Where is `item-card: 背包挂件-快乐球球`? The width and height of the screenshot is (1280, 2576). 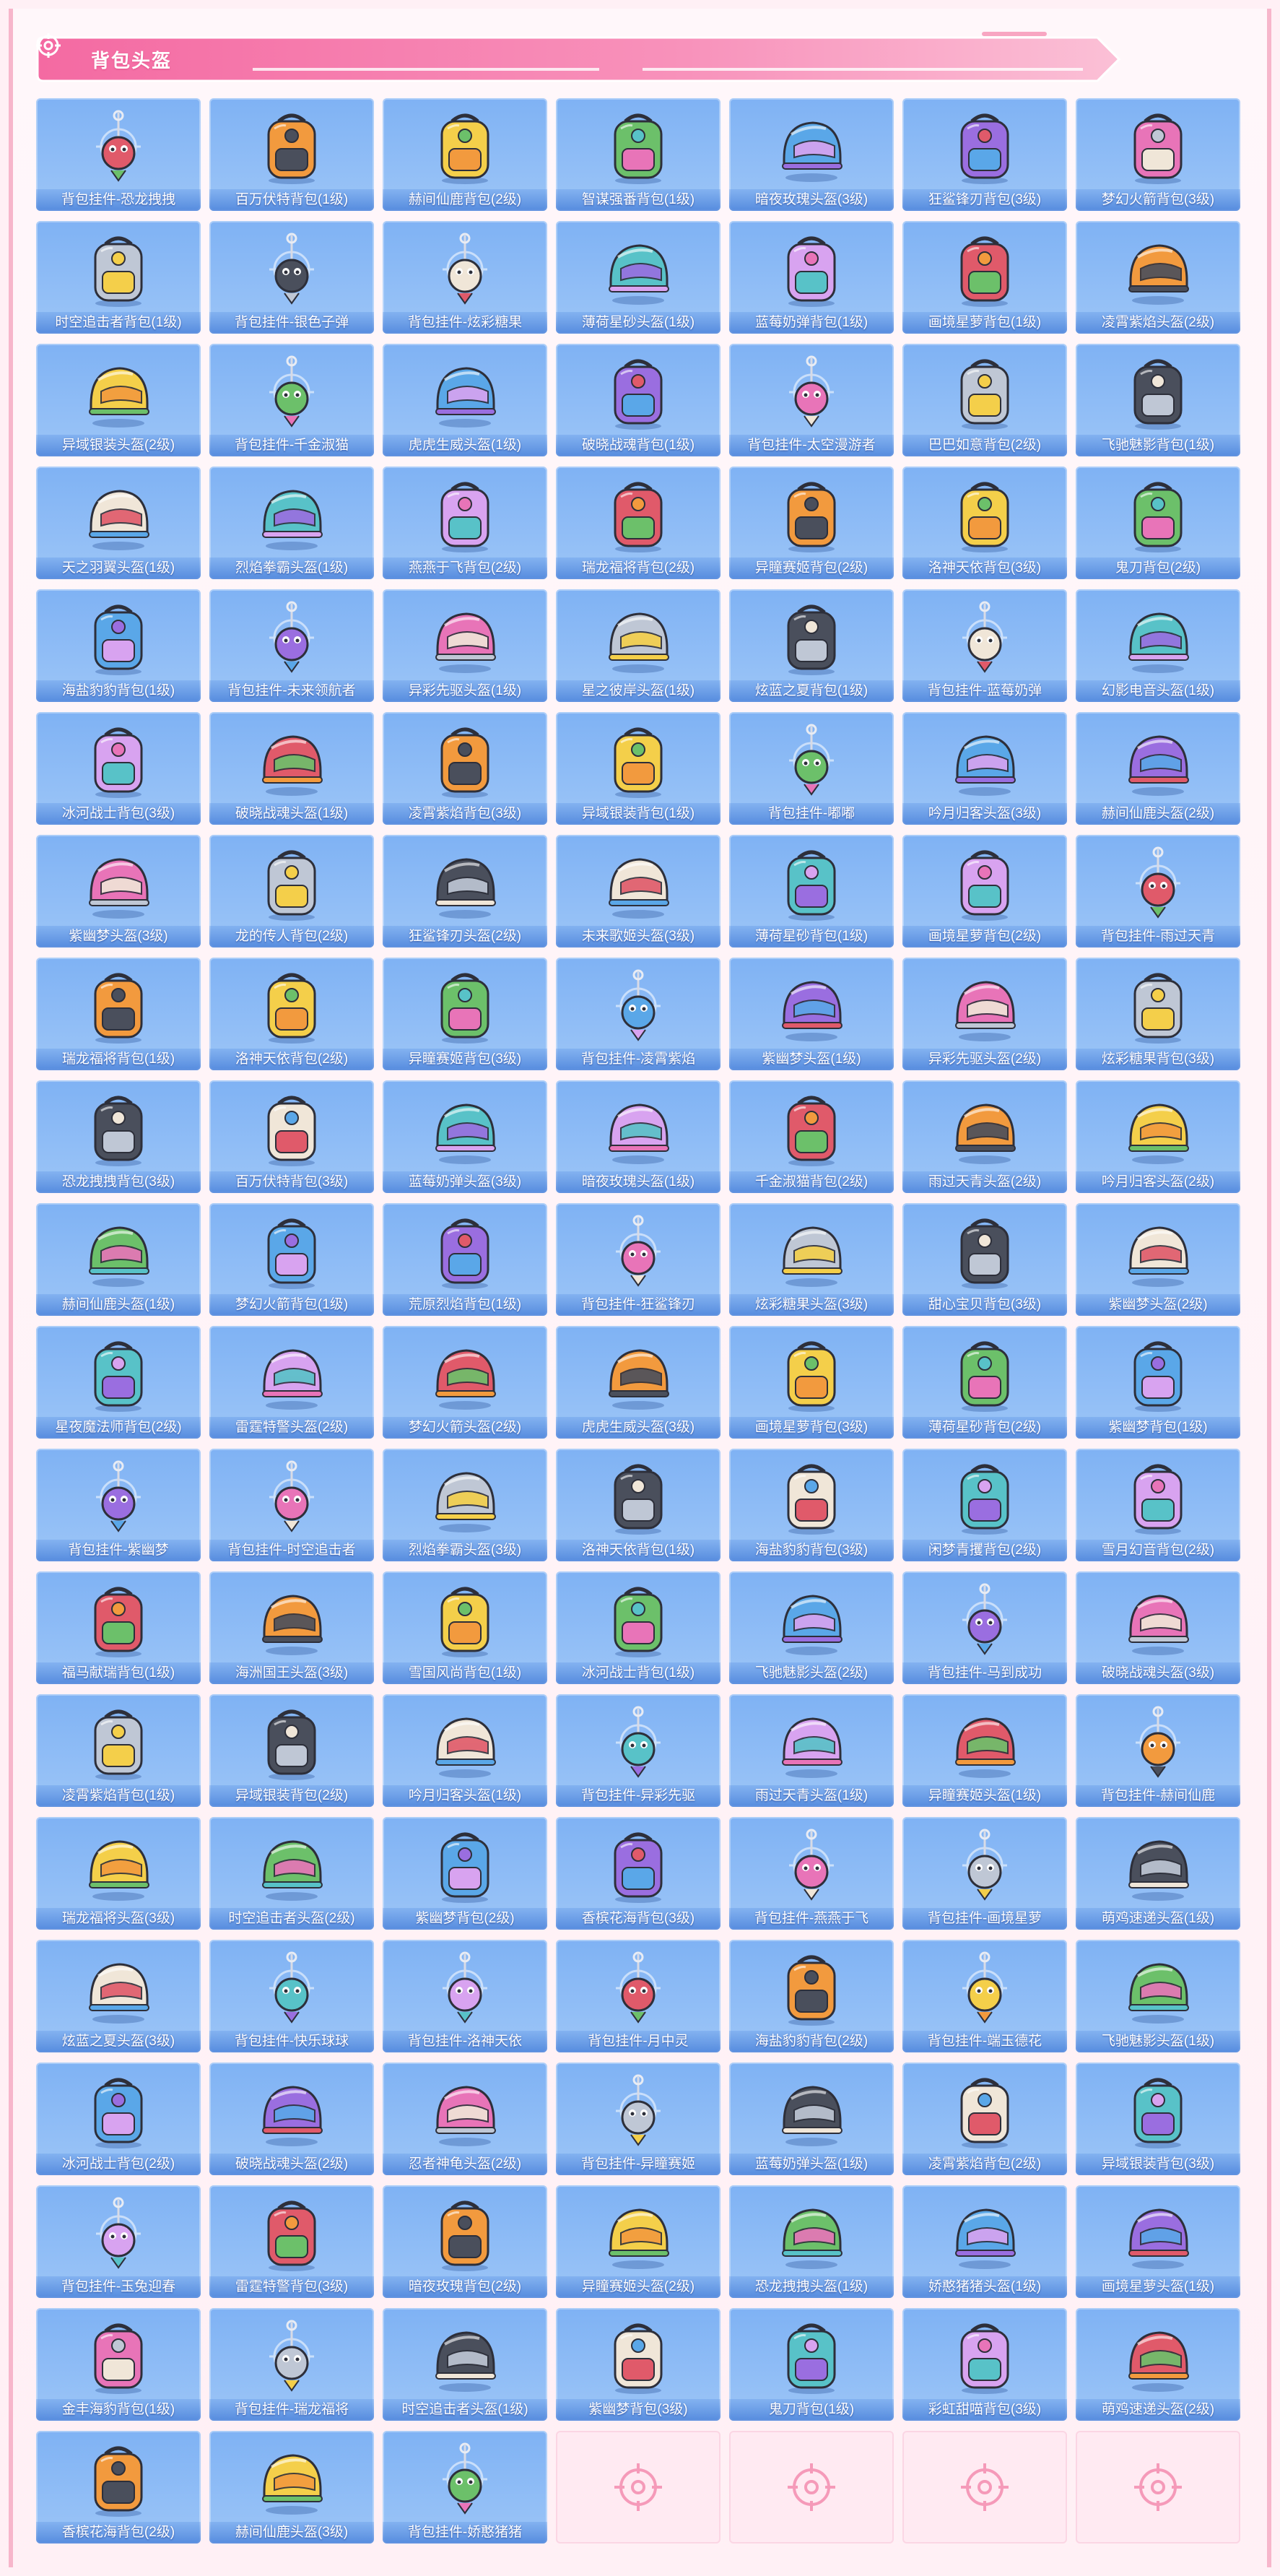 item-card: 背包挂件-快乐球球 is located at coordinates (291, 1996).